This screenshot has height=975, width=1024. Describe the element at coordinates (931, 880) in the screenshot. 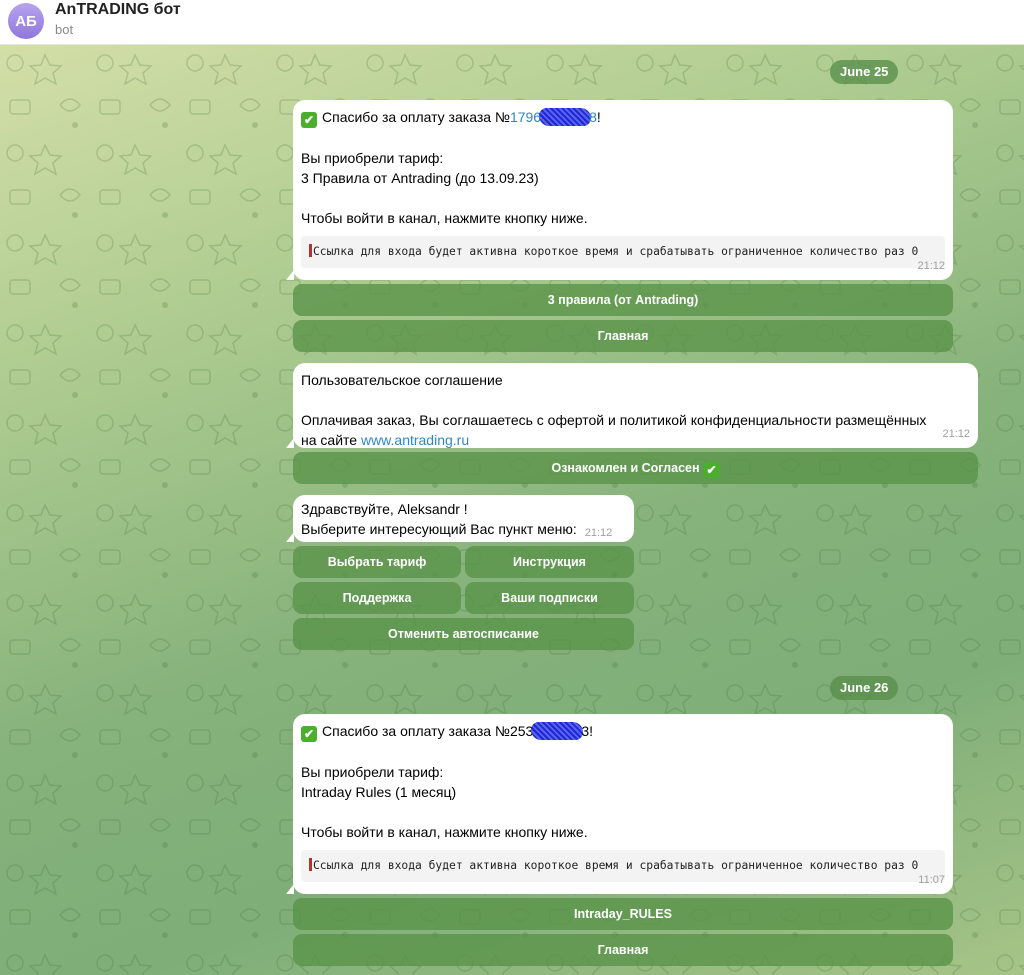

I see `message-time: 11:07` at that location.